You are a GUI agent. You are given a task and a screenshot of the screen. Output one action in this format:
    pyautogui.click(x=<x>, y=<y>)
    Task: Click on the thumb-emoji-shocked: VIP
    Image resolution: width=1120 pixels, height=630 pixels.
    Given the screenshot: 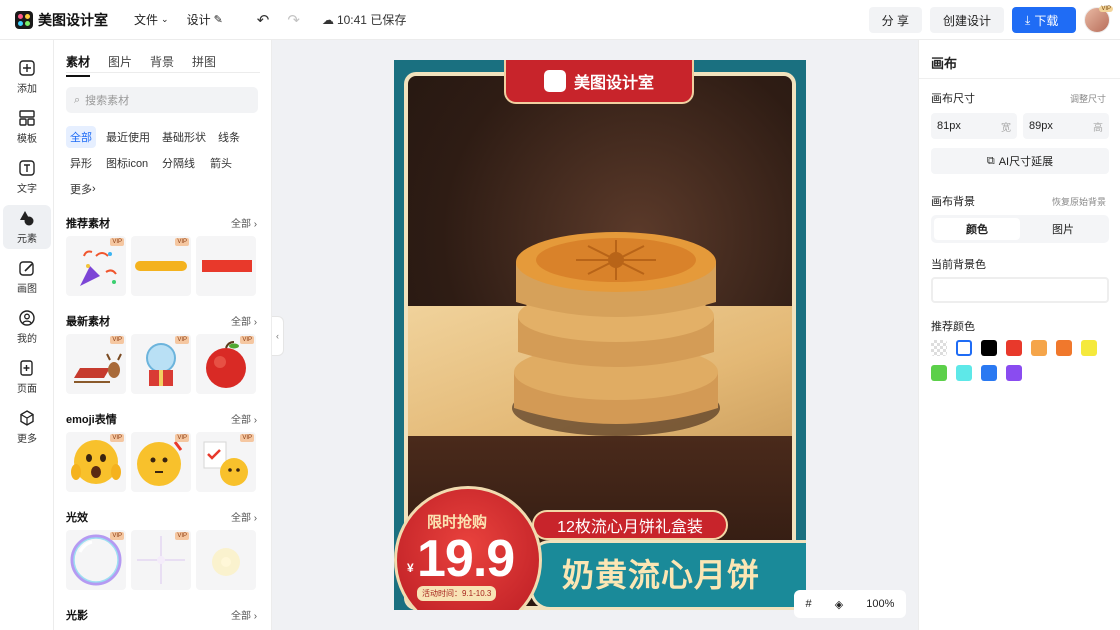 What is the action you would take?
    pyautogui.click(x=96, y=462)
    